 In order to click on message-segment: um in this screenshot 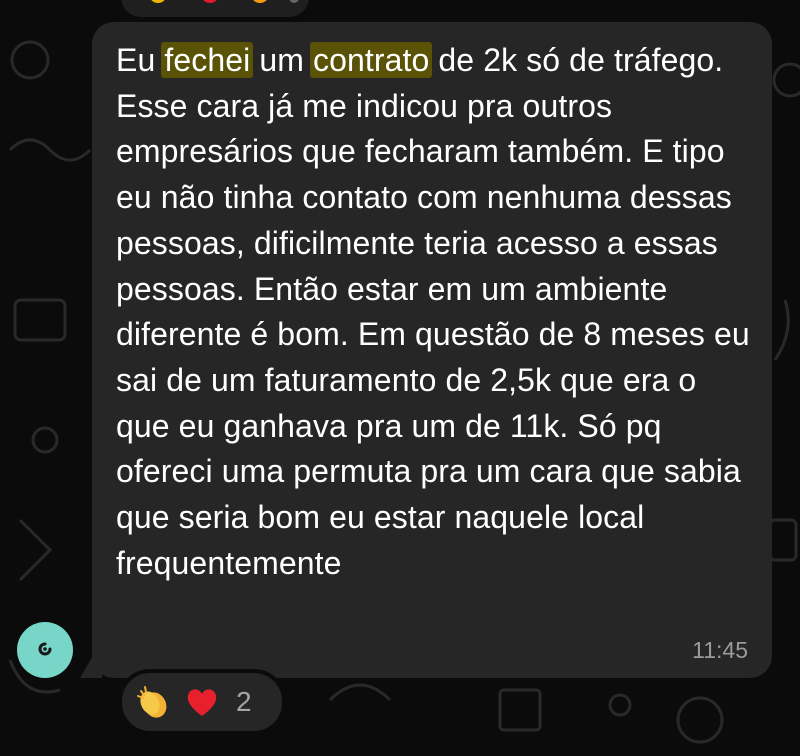, I will do `click(281, 60)`.